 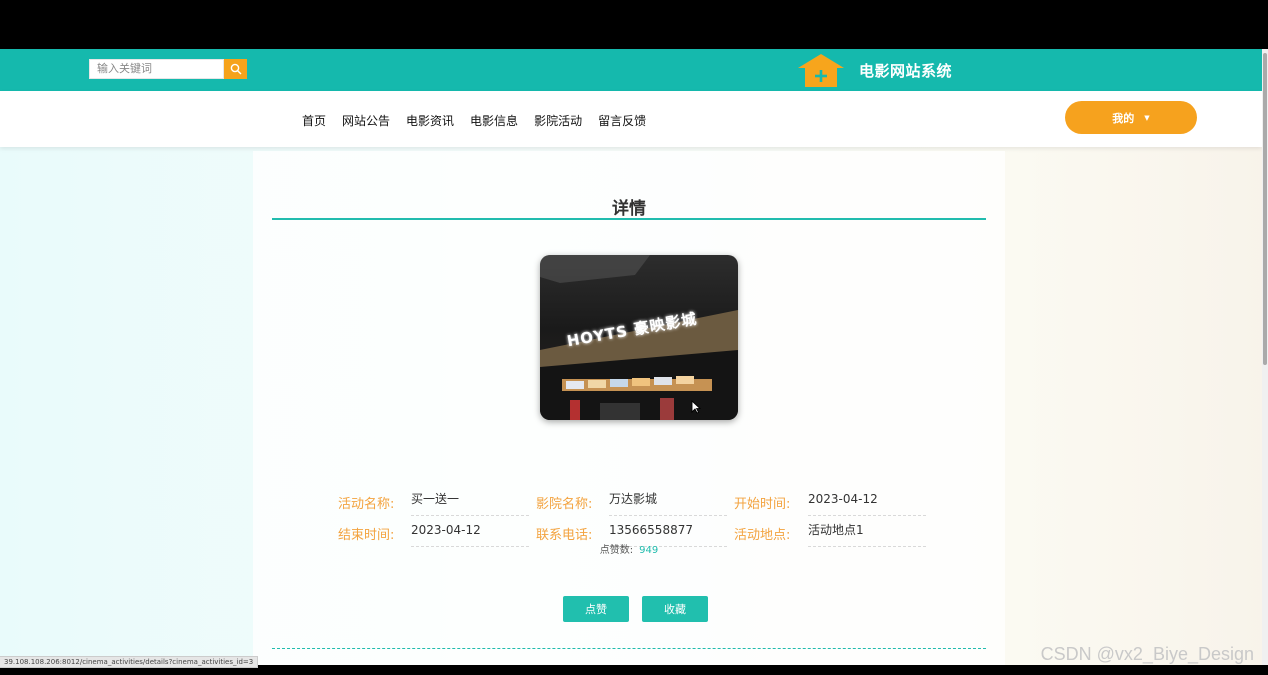 I want to click on favorite-button: 收藏, so click(x=675, y=609).